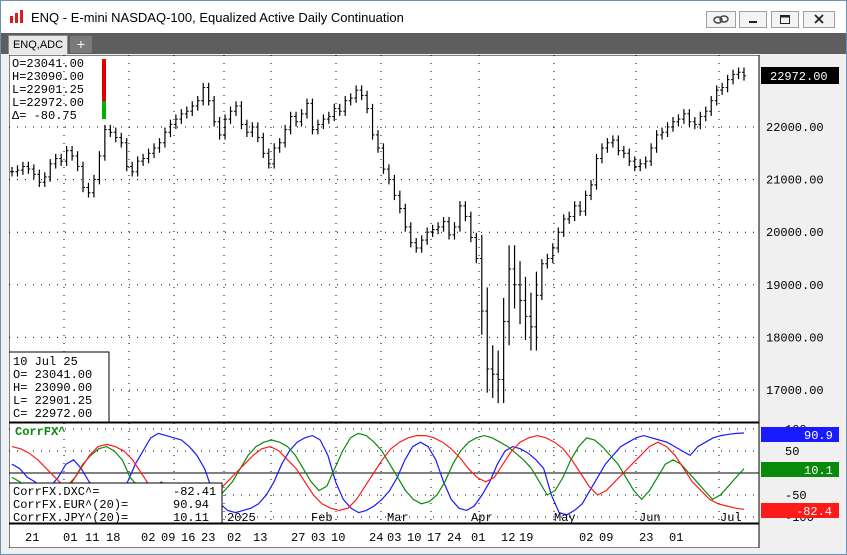  What do you see at coordinates (795, 338) in the screenshot?
I see `price-tick-label: 18000.00` at bounding box center [795, 338].